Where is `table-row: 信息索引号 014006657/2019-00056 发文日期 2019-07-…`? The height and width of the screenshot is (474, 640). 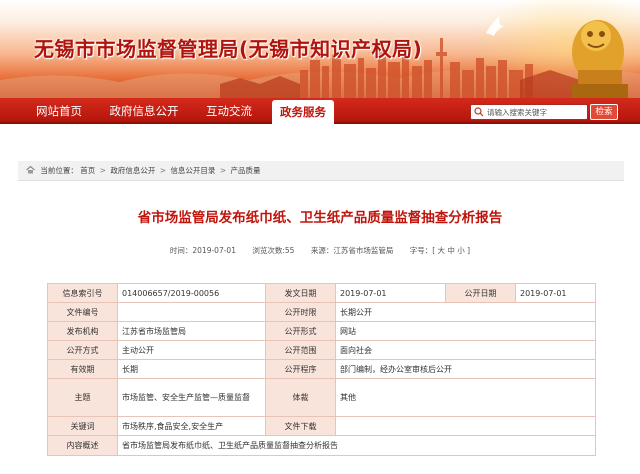 table-row: 信息索引号 014006657/2019-00056 发文日期 2019-07-… is located at coordinates (321, 293).